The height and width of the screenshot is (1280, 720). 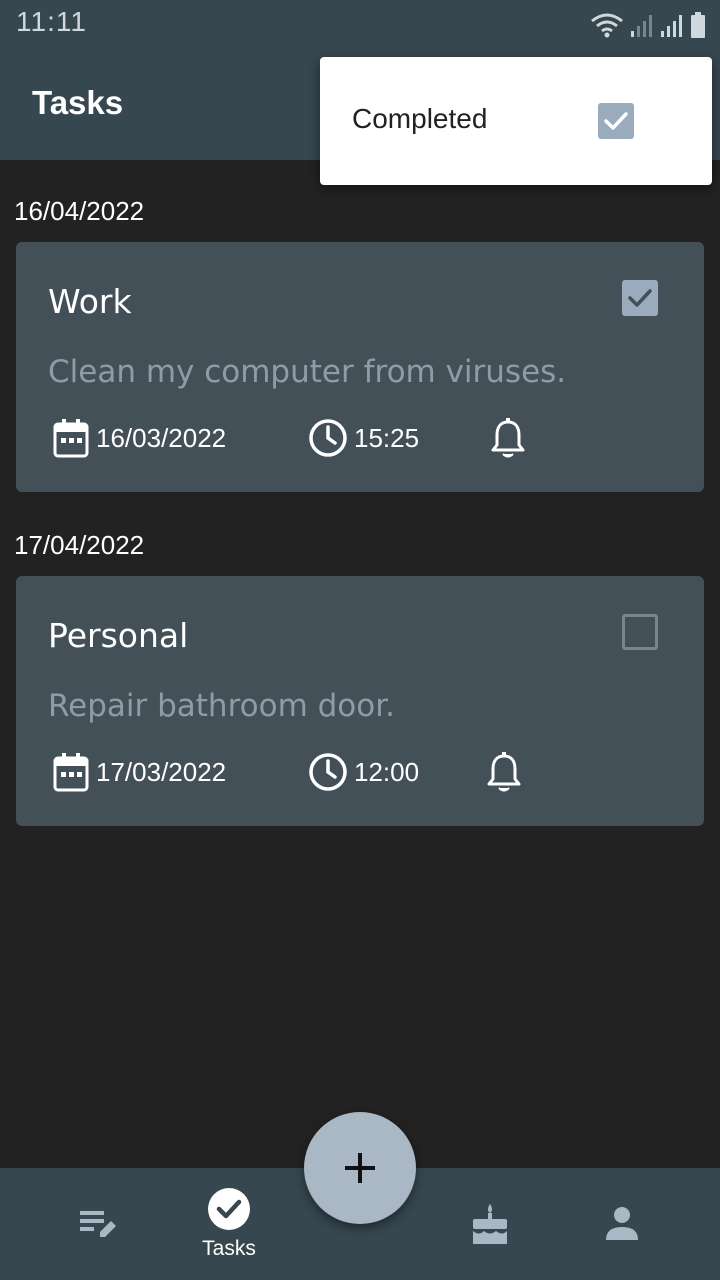 What do you see at coordinates (360, 25) in the screenshot?
I see `status-bar: 11:11` at bounding box center [360, 25].